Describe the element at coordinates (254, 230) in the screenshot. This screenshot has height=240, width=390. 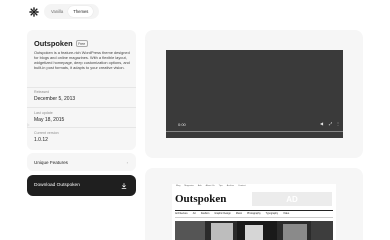
I see `preview-photo` at that location.